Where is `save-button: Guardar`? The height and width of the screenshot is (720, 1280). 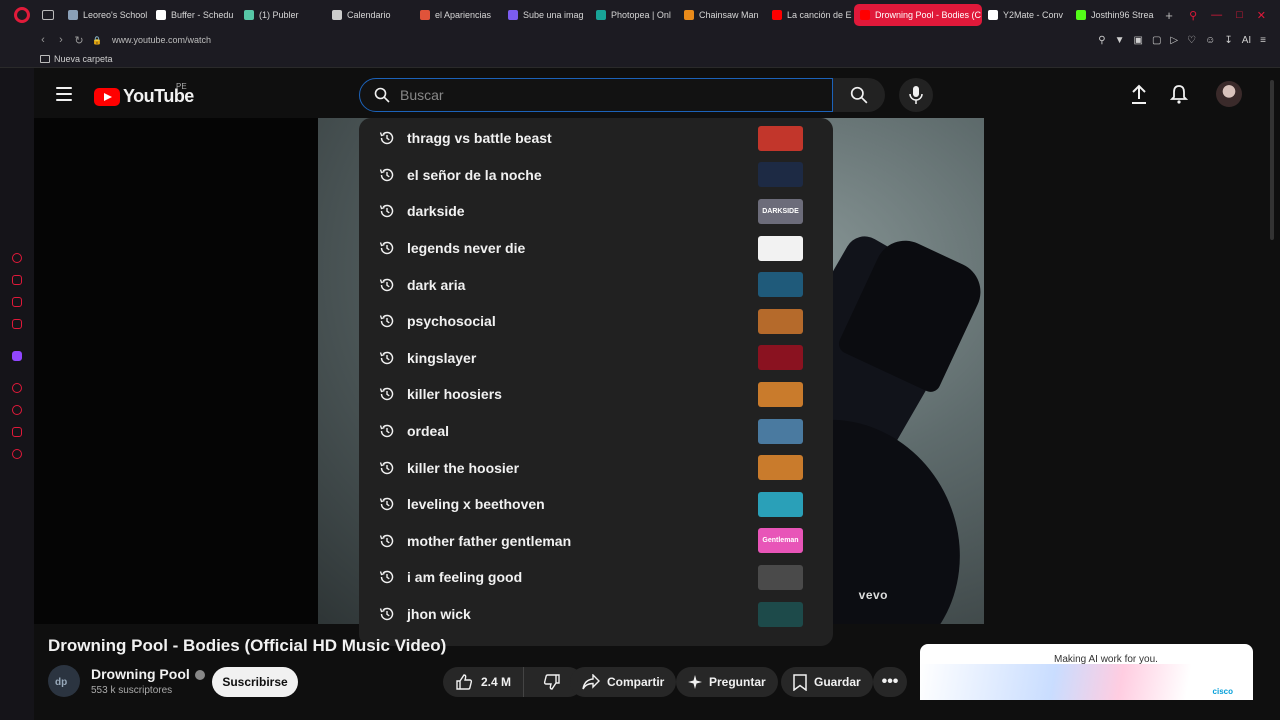
save-button: Guardar is located at coordinates (827, 682).